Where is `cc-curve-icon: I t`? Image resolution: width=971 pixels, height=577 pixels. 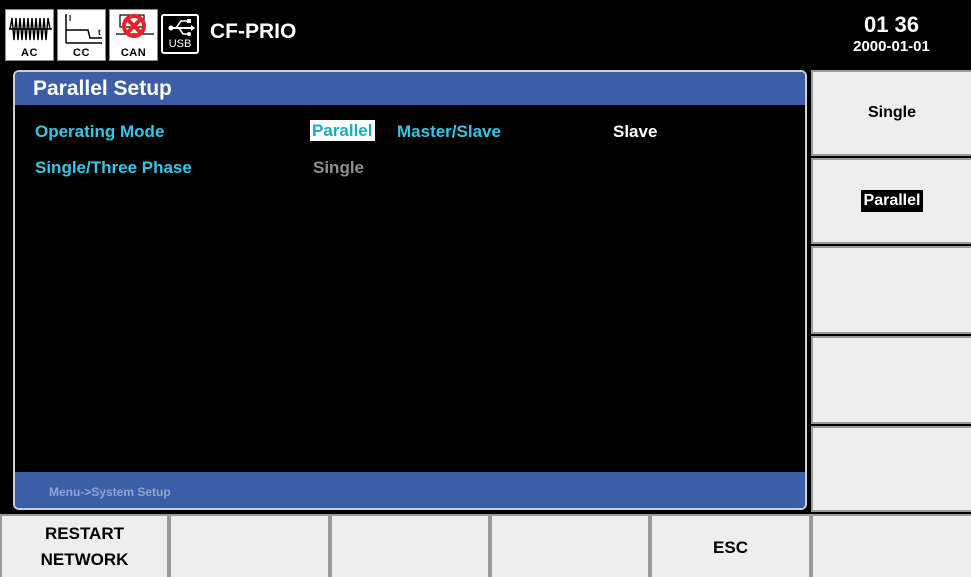 cc-curve-icon: I t is located at coordinates (83, 29).